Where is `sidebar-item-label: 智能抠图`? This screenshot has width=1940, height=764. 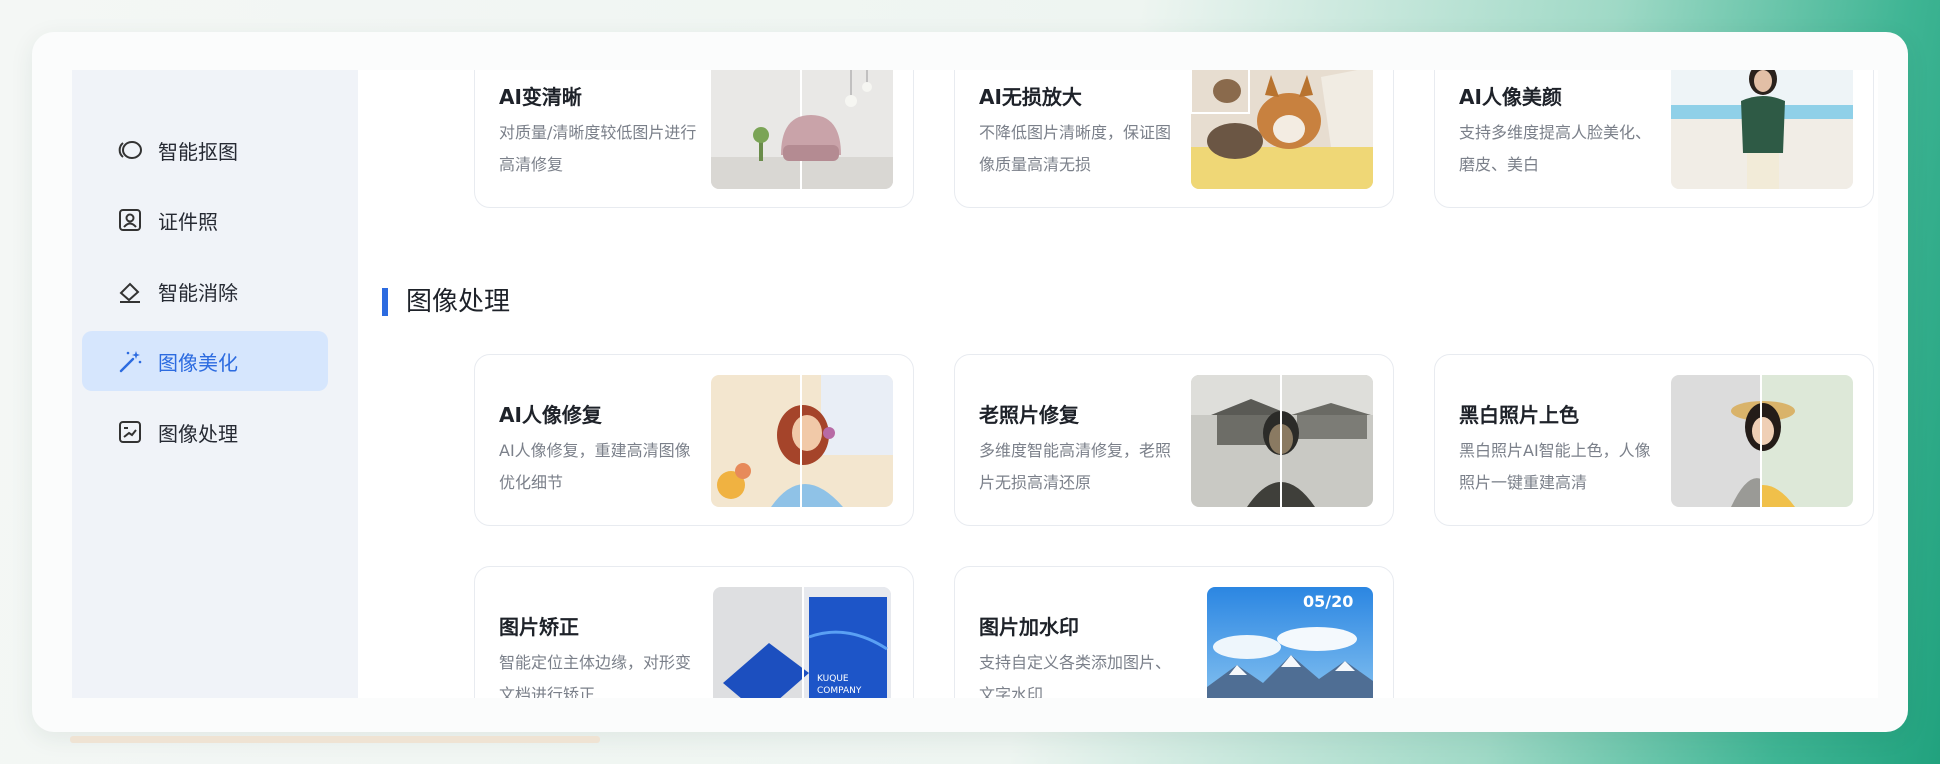 sidebar-item-label: 智能抠图 is located at coordinates (198, 151).